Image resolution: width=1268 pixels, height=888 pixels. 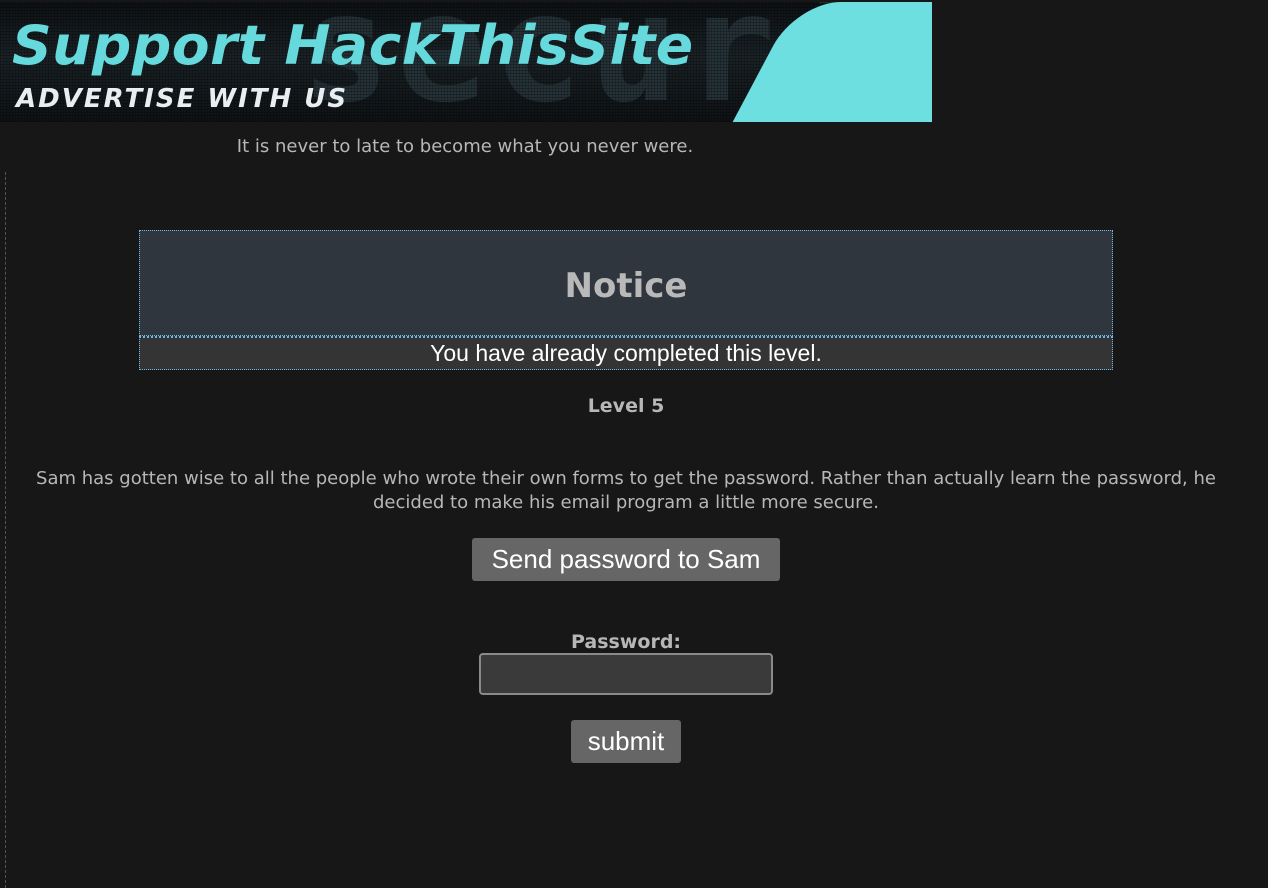 I want to click on password-label: Password:, so click(x=626, y=642).